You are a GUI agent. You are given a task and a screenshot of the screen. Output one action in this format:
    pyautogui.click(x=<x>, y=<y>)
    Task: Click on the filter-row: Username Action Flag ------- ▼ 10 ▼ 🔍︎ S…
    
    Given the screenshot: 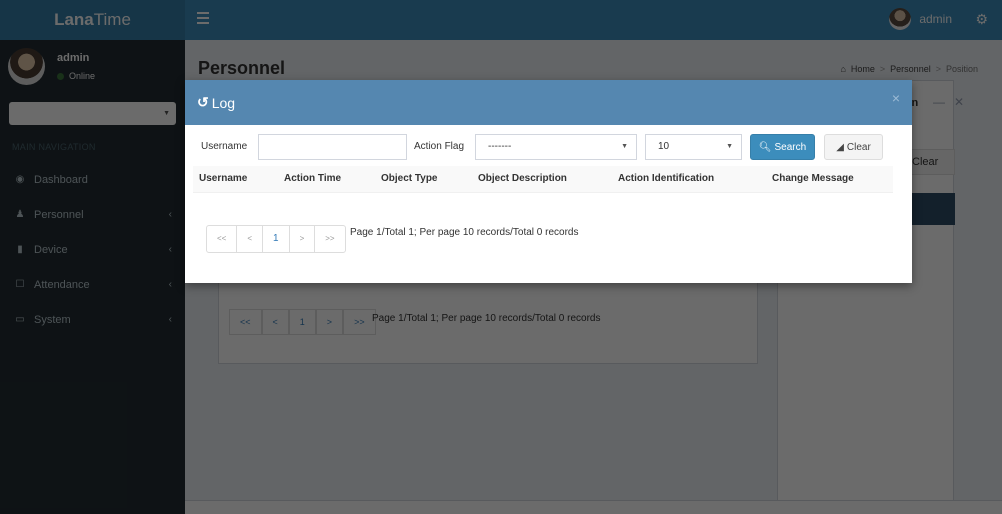 What is the action you would take?
    pyautogui.click(x=548, y=147)
    